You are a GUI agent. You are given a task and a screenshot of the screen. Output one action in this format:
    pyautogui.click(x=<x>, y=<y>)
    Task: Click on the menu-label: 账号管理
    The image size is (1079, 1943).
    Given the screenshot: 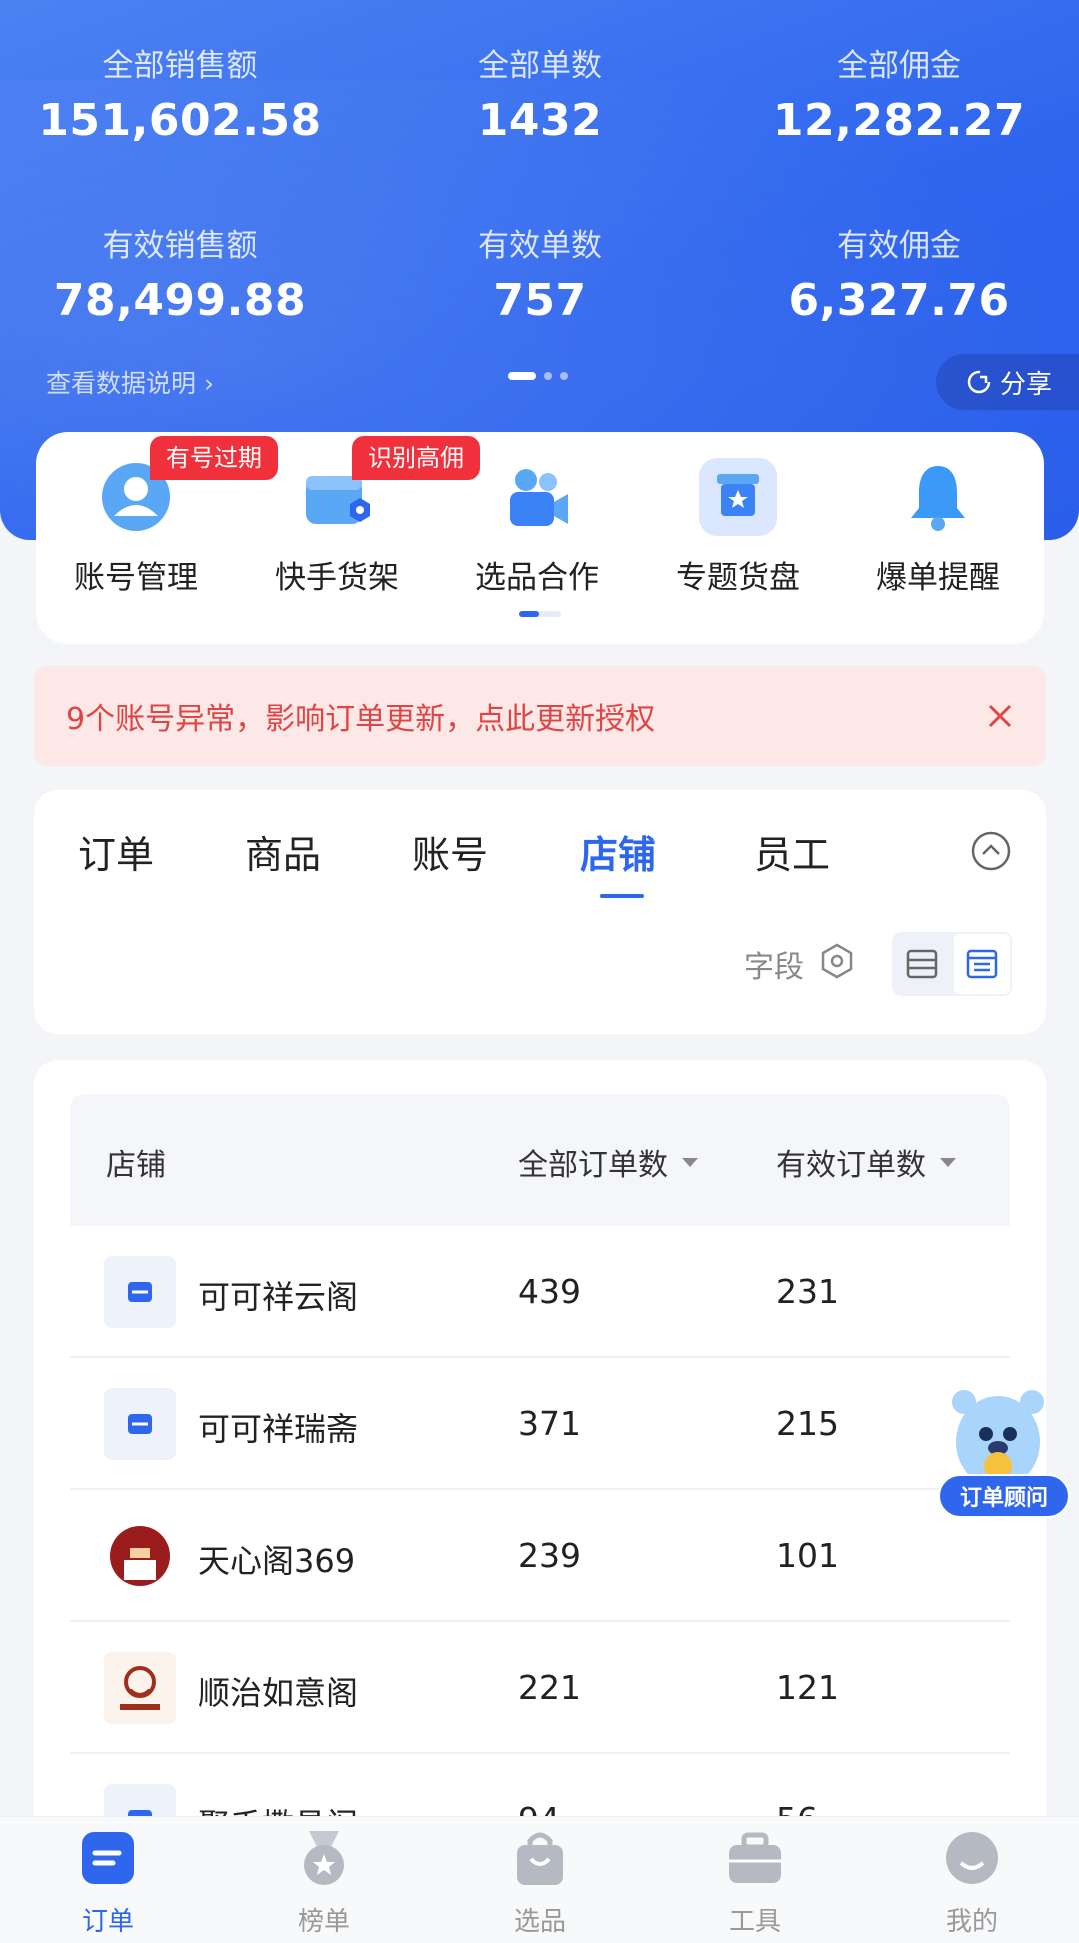 What is the action you would take?
    pyautogui.click(x=136, y=578)
    